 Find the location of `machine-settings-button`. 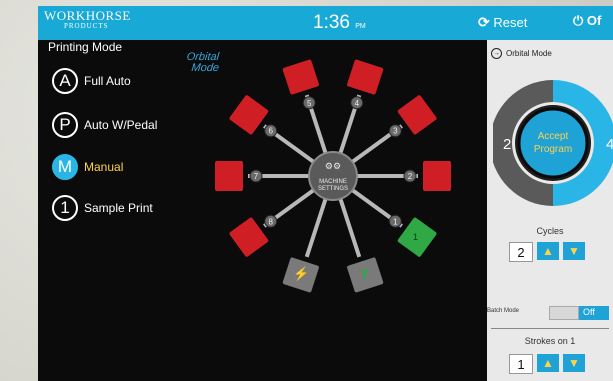

machine-settings-button is located at coordinates (333, 176).